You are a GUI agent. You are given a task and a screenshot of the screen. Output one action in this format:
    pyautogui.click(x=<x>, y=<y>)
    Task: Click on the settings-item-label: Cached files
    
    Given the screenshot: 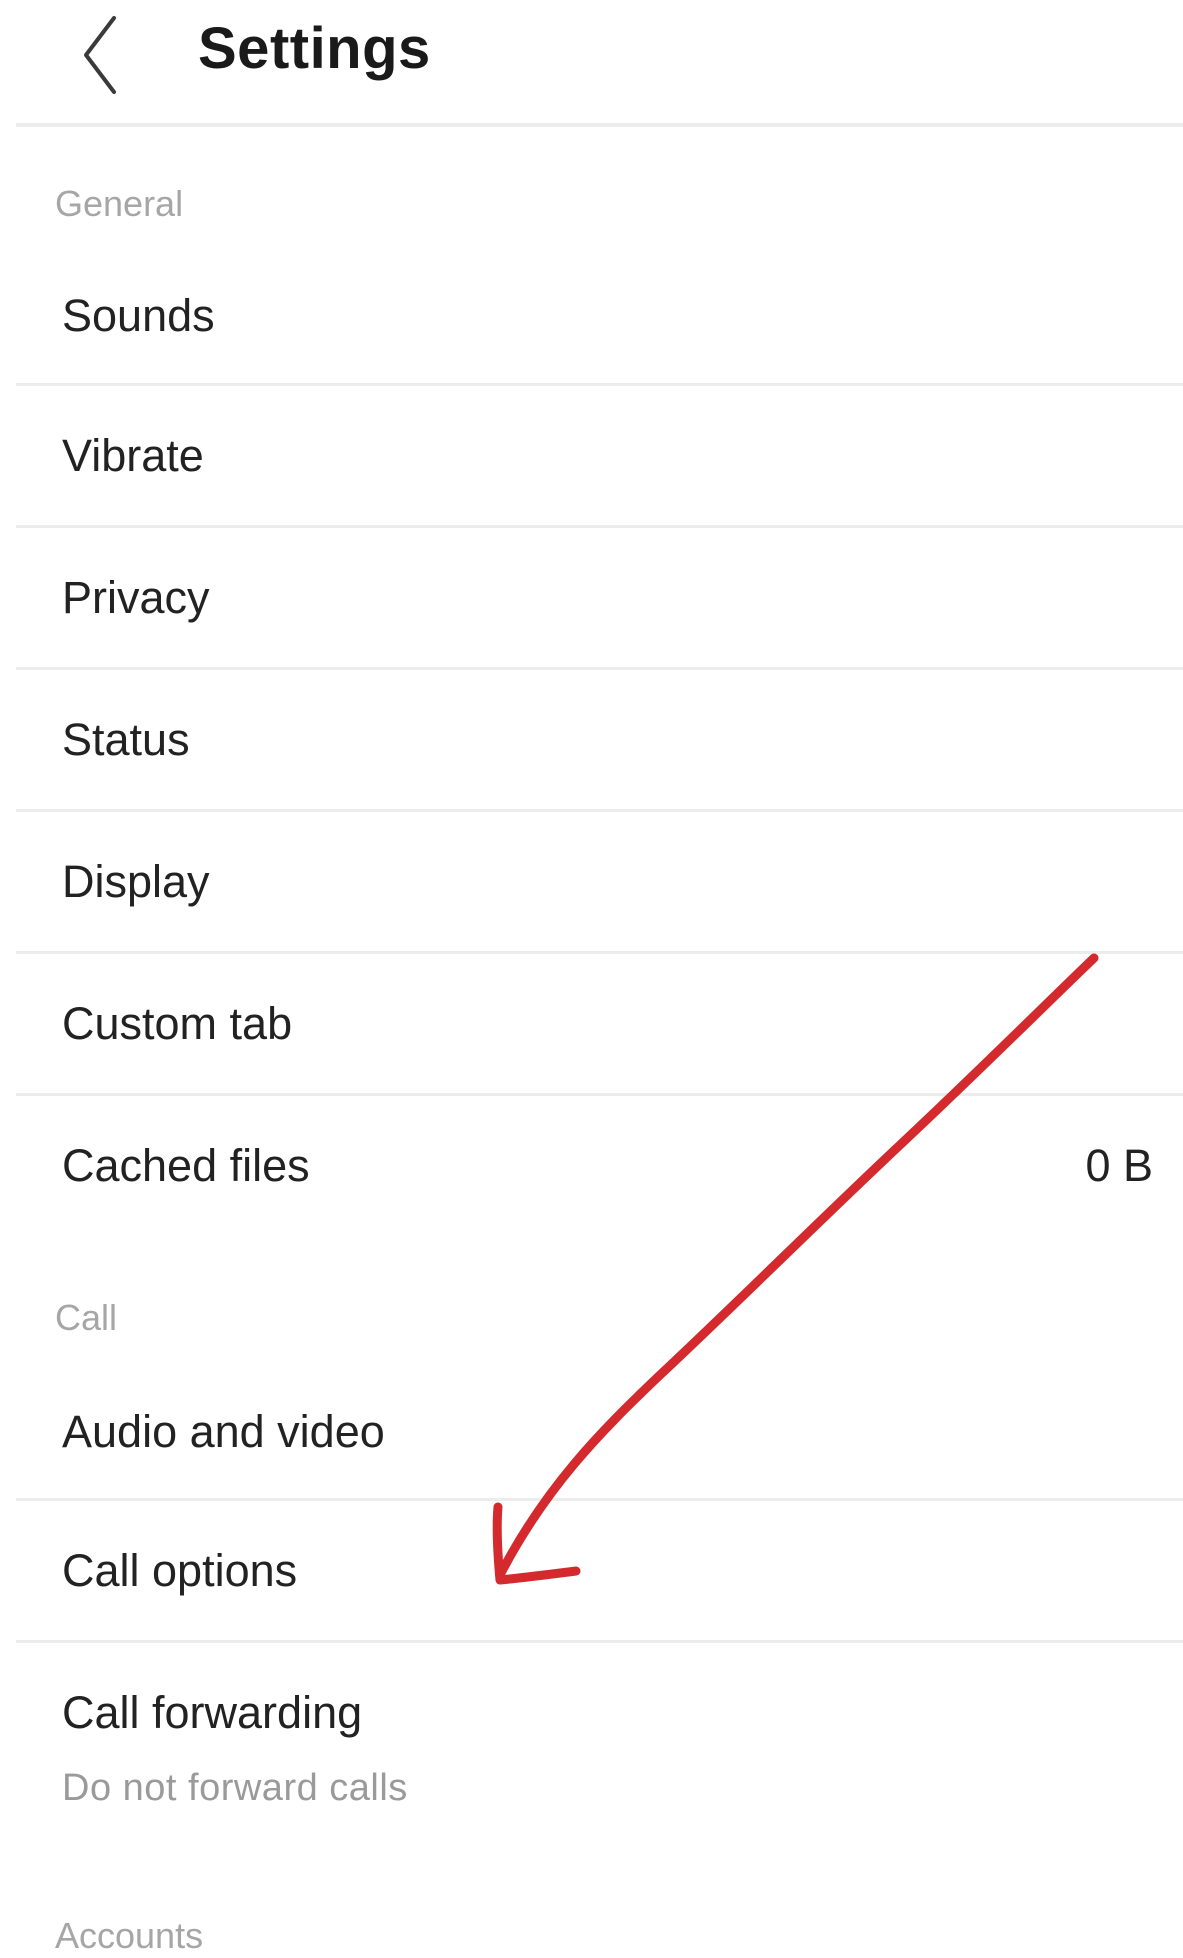 What is the action you would take?
    pyautogui.click(x=186, y=1165)
    